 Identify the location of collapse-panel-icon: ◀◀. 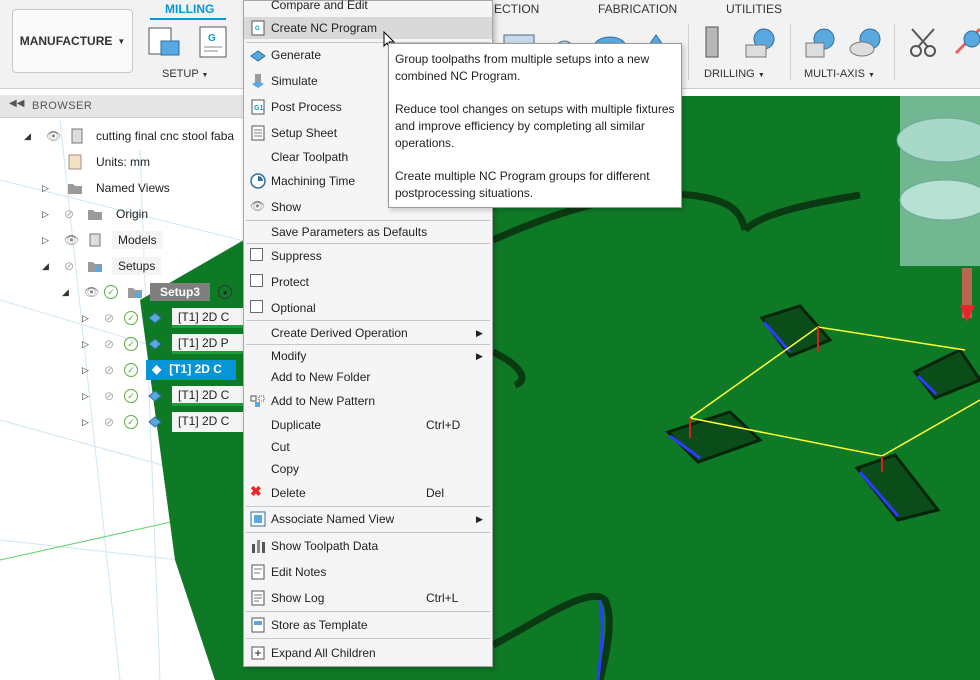
(16, 103).